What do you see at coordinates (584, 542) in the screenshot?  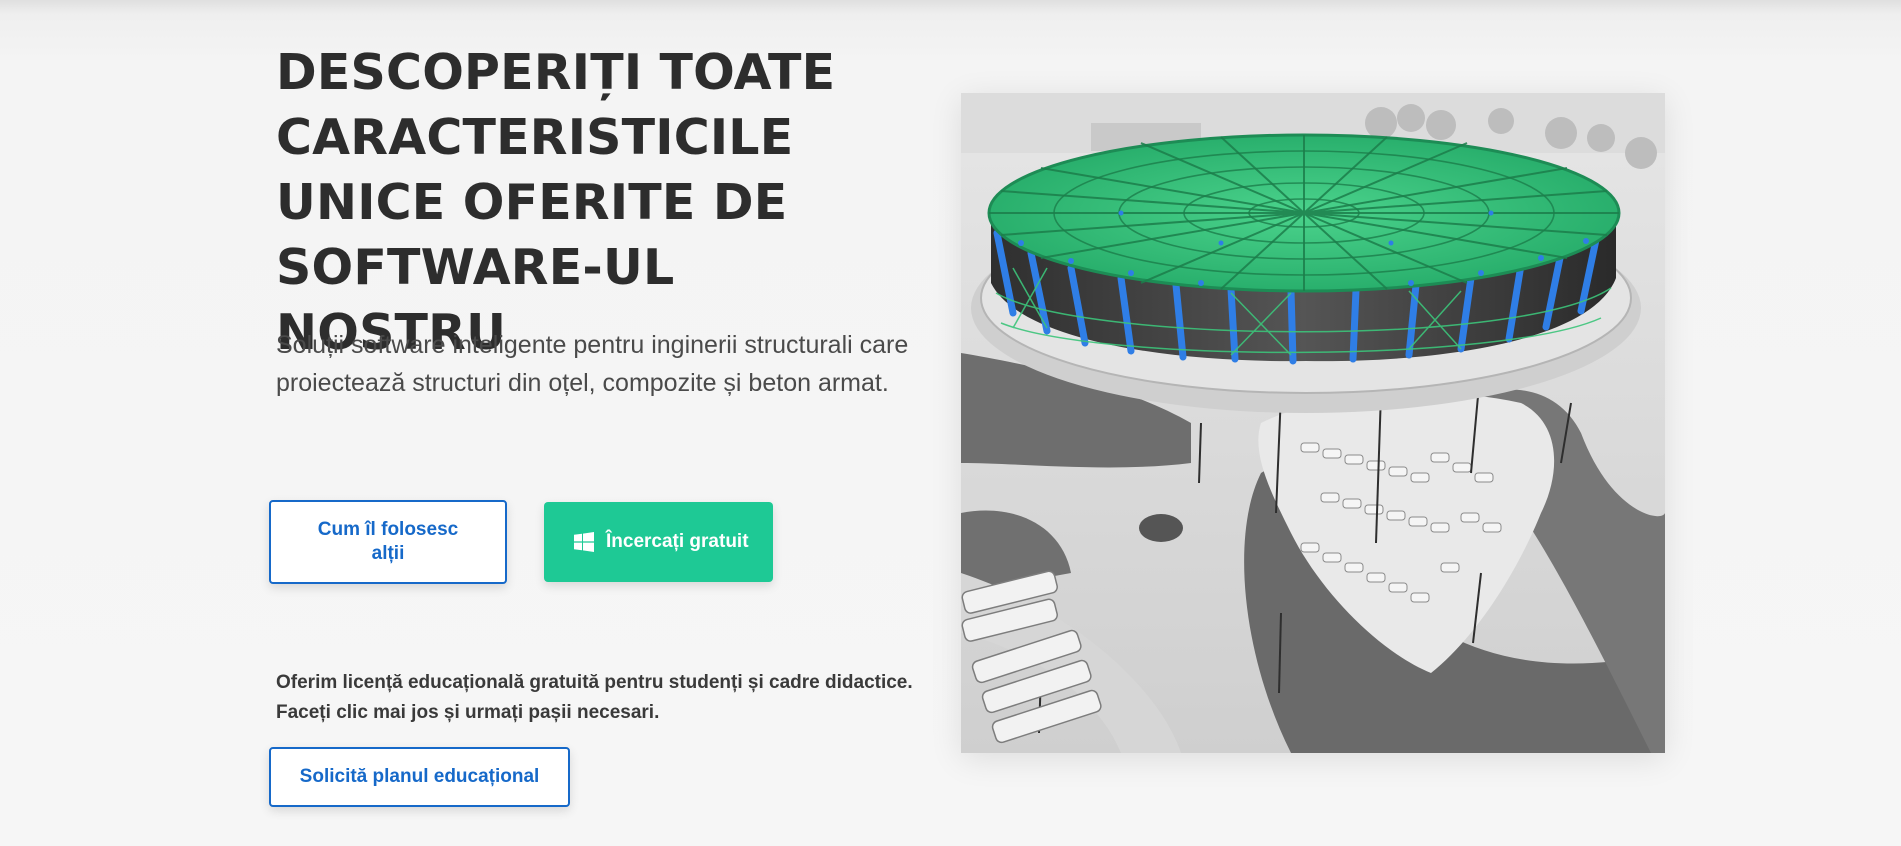 I see `windows-icon` at bounding box center [584, 542].